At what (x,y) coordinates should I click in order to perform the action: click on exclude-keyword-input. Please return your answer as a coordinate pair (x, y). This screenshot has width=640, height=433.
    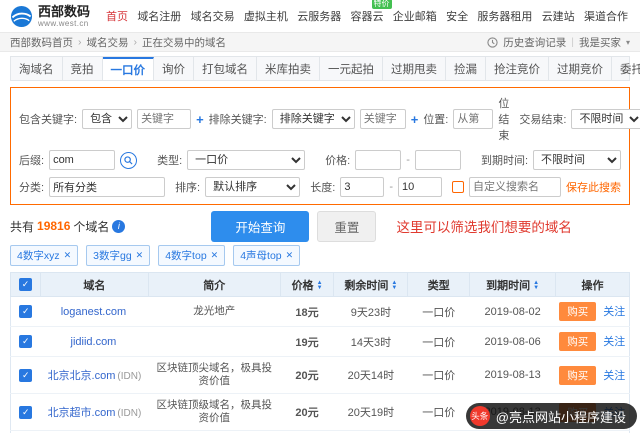
    Looking at the image, I should click on (382, 119).